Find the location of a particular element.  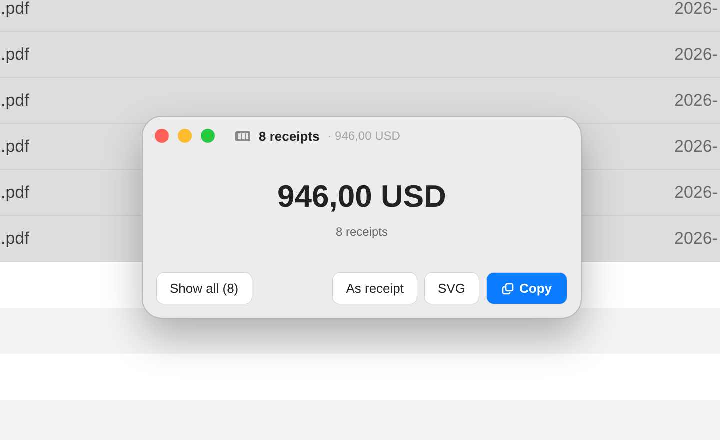

minimize-button is located at coordinates (185, 136).